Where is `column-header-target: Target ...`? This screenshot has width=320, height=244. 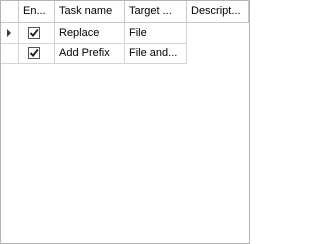 column-header-target: Target ... is located at coordinates (156, 11).